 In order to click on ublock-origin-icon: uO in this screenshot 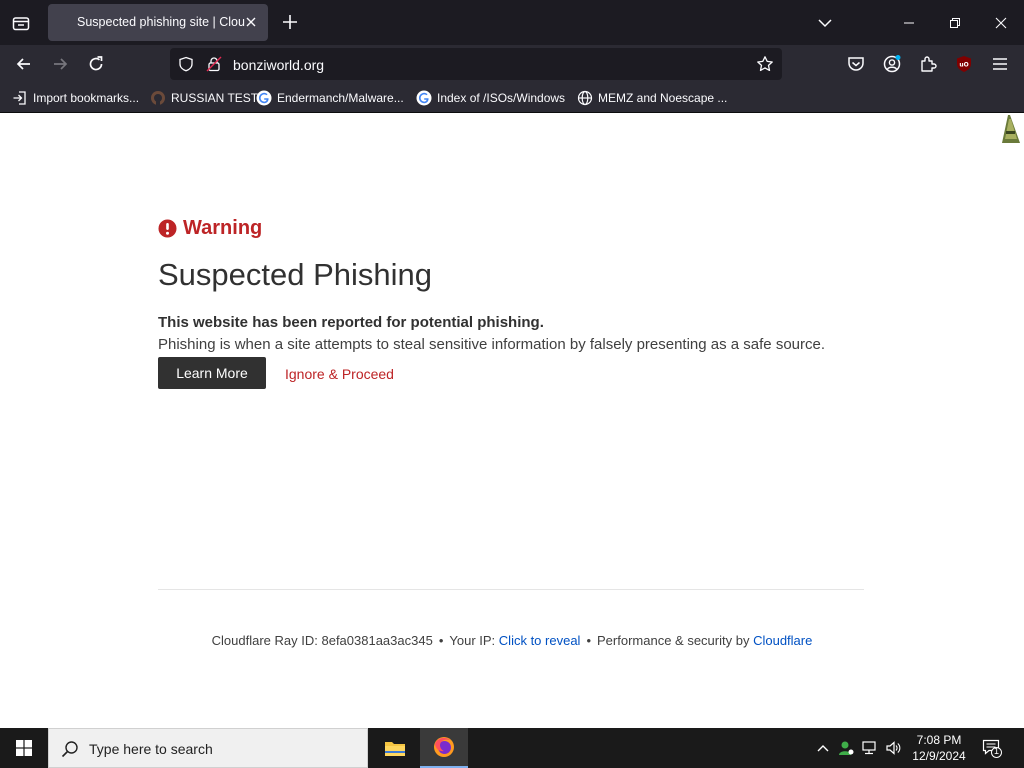, I will do `click(964, 64)`.